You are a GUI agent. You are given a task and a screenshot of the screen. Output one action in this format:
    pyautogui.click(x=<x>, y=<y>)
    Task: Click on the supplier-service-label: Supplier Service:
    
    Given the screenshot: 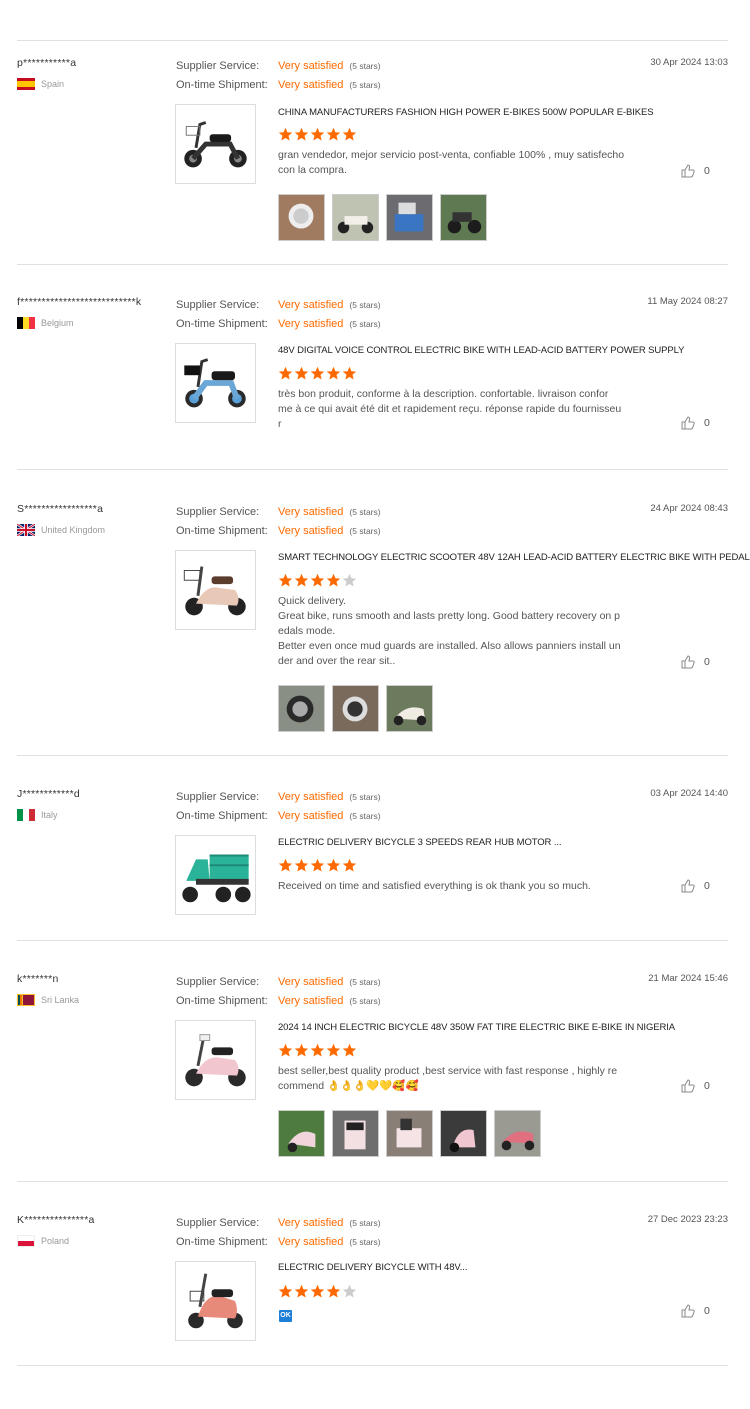 What is the action you would take?
    pyautogui.click(x=218, y=512)
    